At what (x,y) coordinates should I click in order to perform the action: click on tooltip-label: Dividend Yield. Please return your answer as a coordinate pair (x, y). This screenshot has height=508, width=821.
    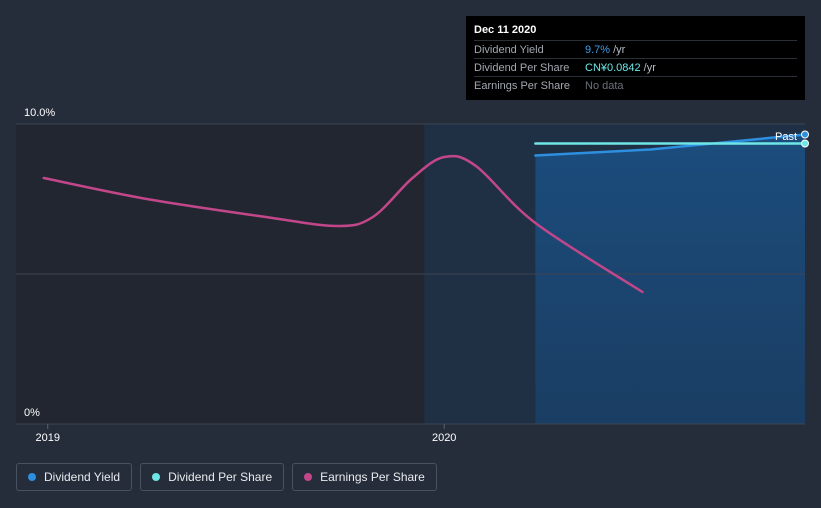
    Looking at the image, I should click on (509, 49).